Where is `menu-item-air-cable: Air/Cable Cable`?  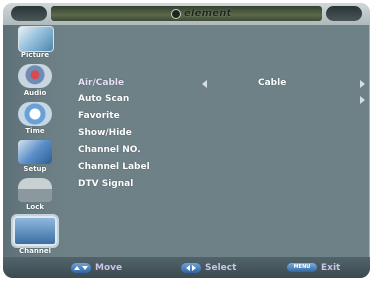
menu-item-air-cable: Air/Cable Cable is located at coordinates (221, 85).